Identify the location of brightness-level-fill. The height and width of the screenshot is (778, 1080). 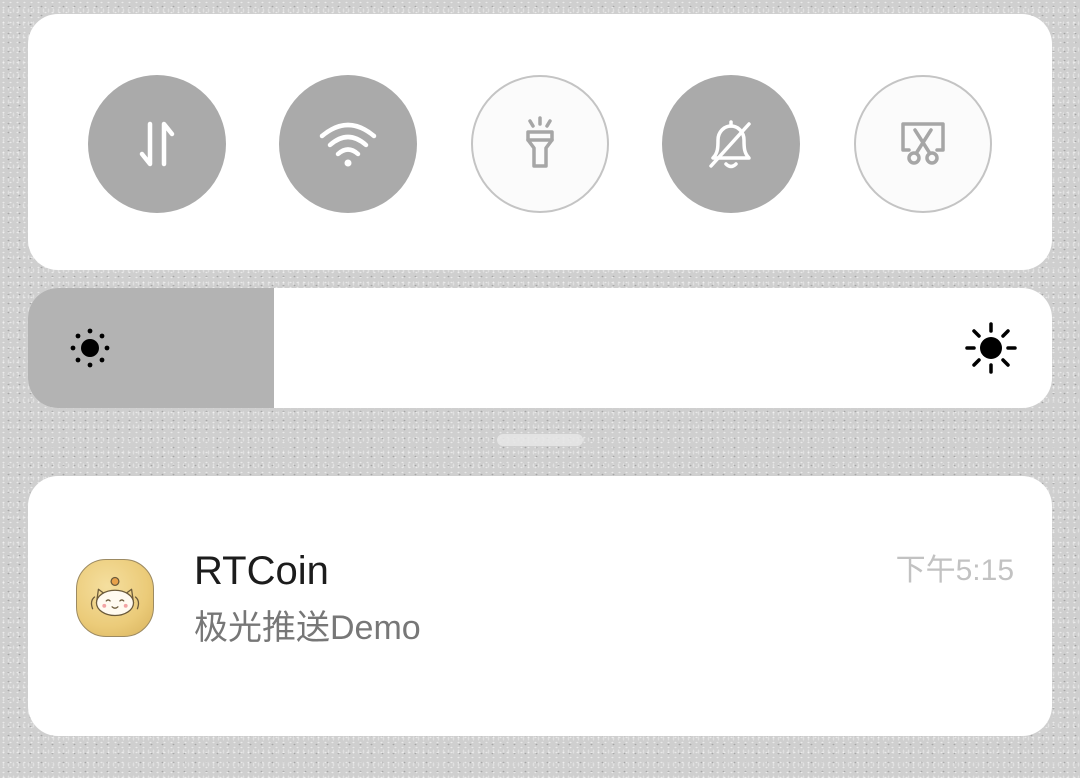
(151, 348).